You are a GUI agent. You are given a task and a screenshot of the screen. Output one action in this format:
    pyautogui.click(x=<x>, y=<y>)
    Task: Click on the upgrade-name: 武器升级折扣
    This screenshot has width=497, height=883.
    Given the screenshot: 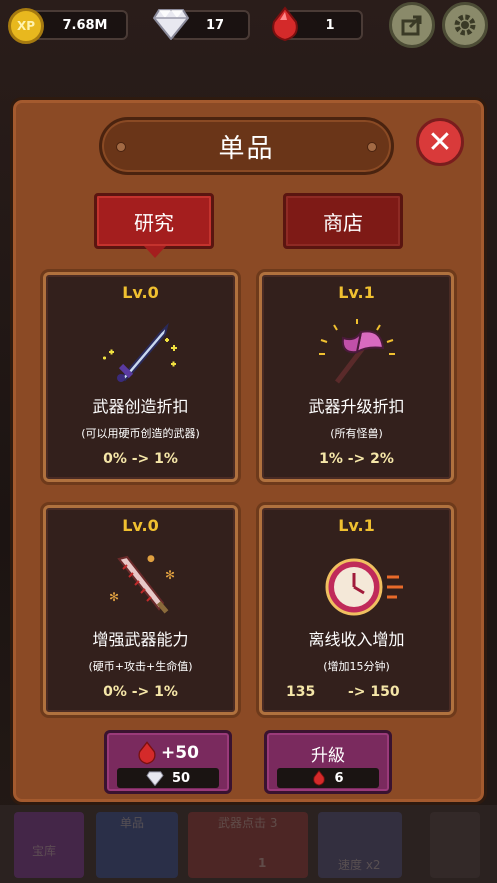 What is the action you would take?
    pyautogui.click(x=356, y=406)
    